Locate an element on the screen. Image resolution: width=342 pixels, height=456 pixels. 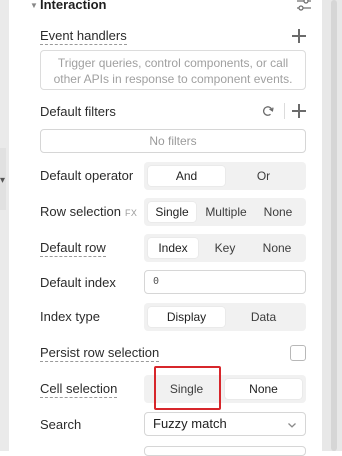
index-type-control: Display Data is located at coordinates (225, 317).